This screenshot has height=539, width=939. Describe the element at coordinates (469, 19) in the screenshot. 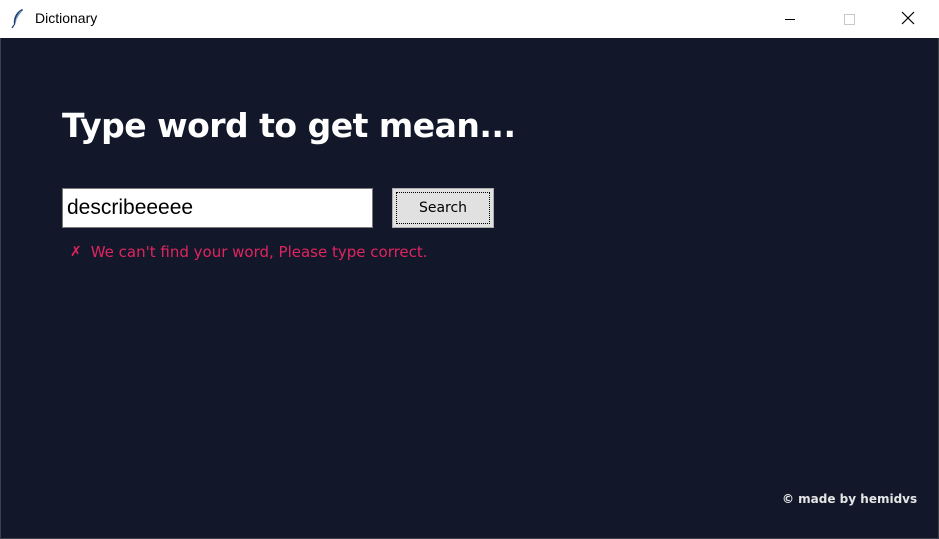

I see `title-bar: Dictionary` at that location.